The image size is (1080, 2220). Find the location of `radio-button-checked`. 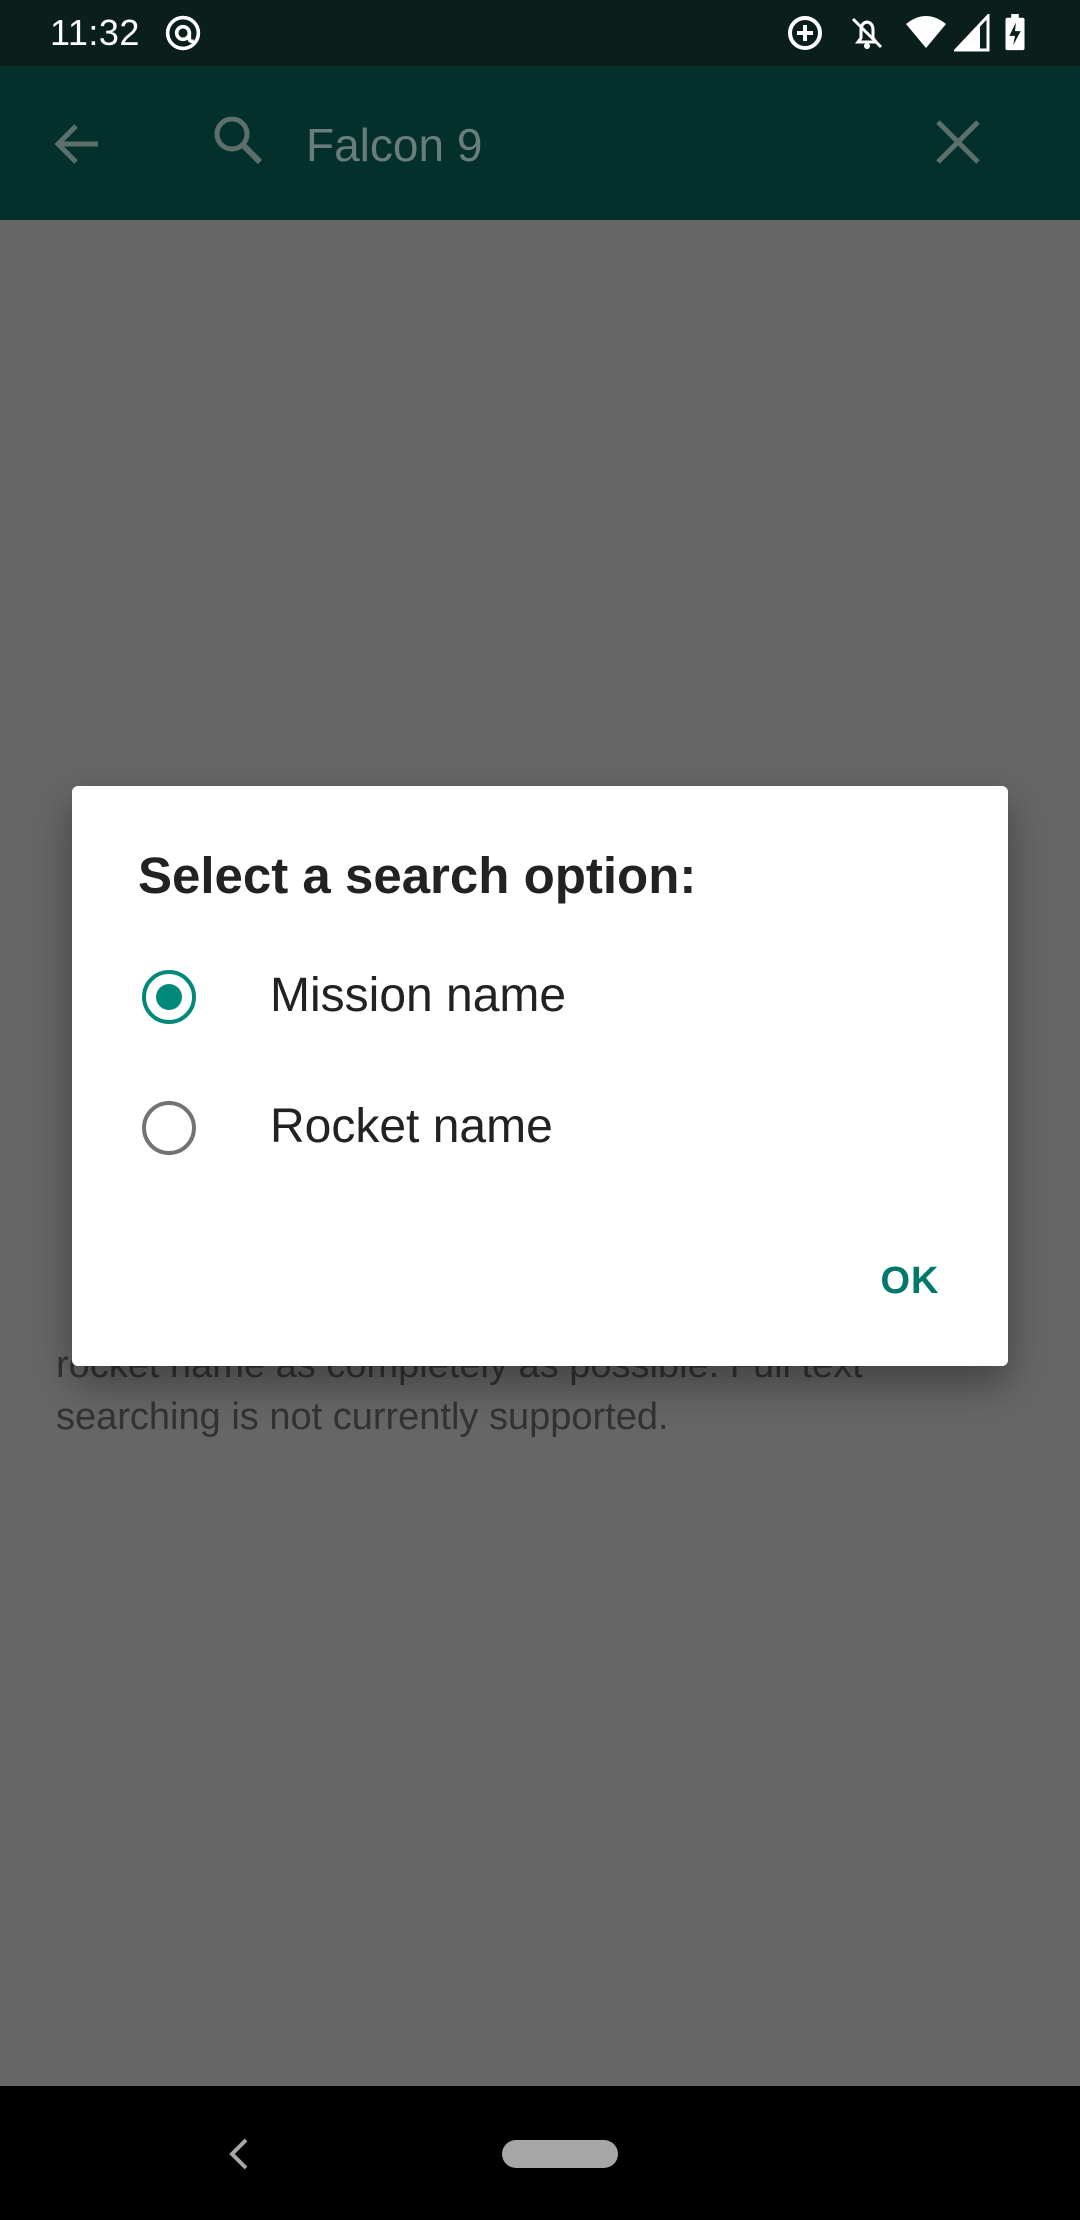

radio-button-checked is located at coordinates (169, 997).